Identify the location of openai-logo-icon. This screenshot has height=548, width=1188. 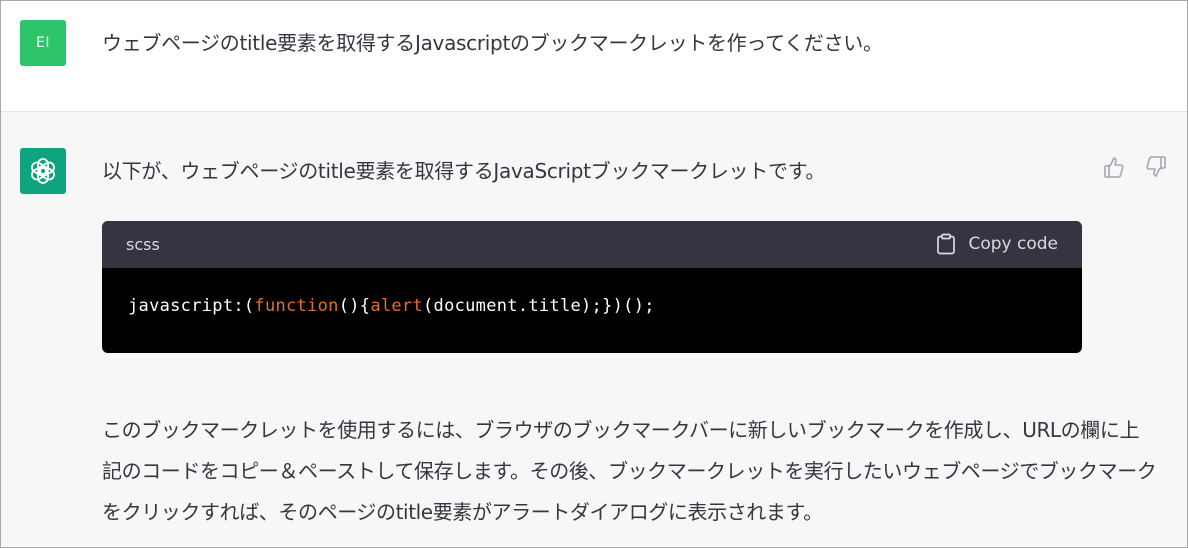
(43, 171).